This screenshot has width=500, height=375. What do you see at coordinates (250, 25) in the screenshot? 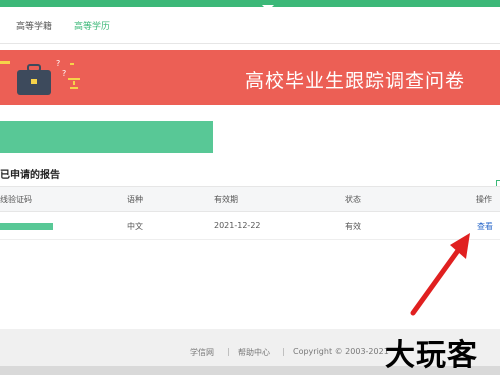
I see `tab-bar: 高等学籍 高等学历` at bounding box center [250, 25].